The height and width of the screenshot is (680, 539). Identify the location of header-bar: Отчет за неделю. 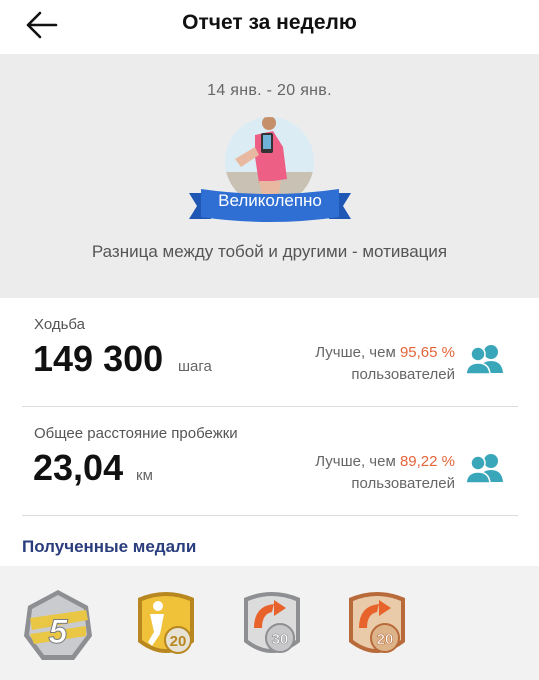
(269, 26).